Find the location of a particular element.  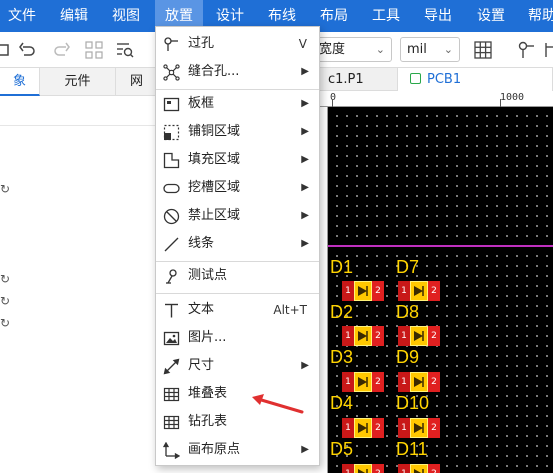

menu-item-keepout-region: 禁止区域 ▶ is located at coordinates (237, 216).